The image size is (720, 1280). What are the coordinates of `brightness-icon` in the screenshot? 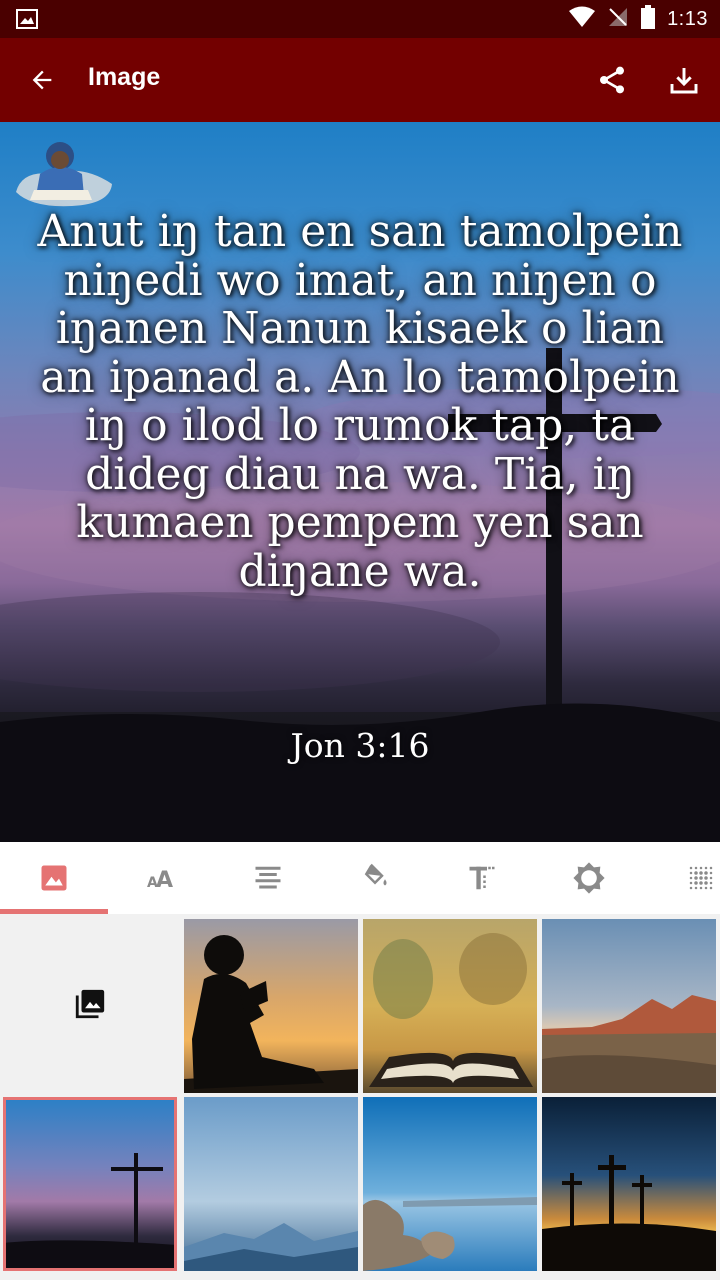 It's located at (588, 878).